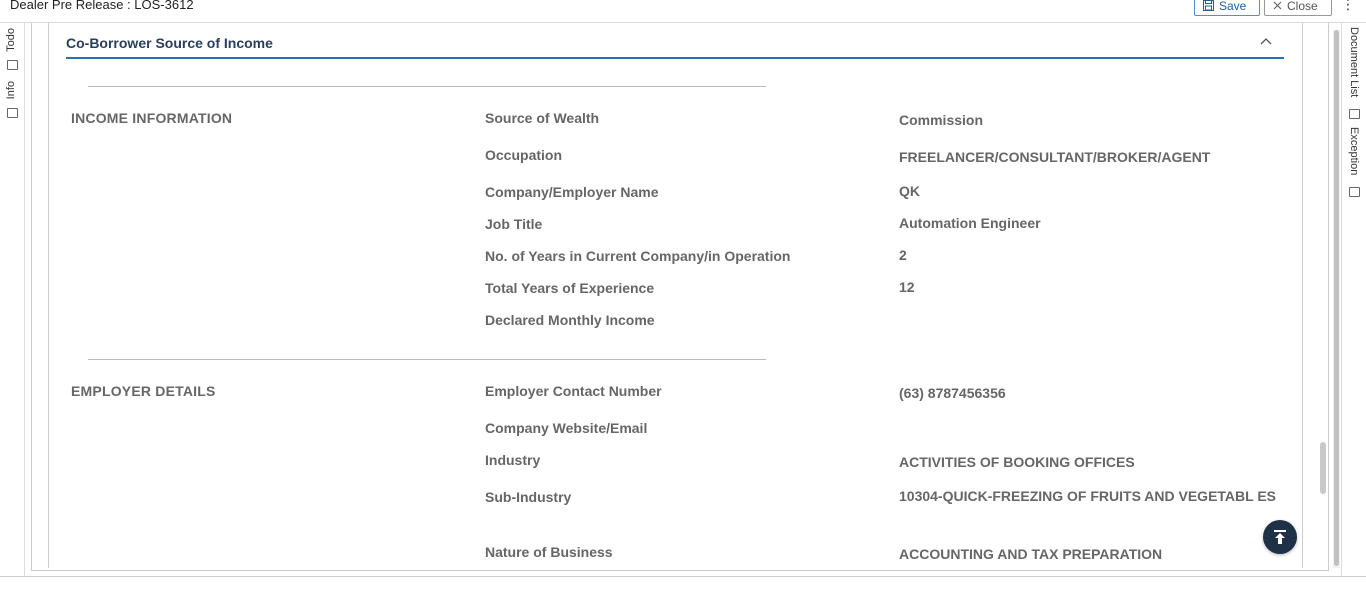  I want to click on section-title: Co-Borrower Source of Income, so click(169, 43).